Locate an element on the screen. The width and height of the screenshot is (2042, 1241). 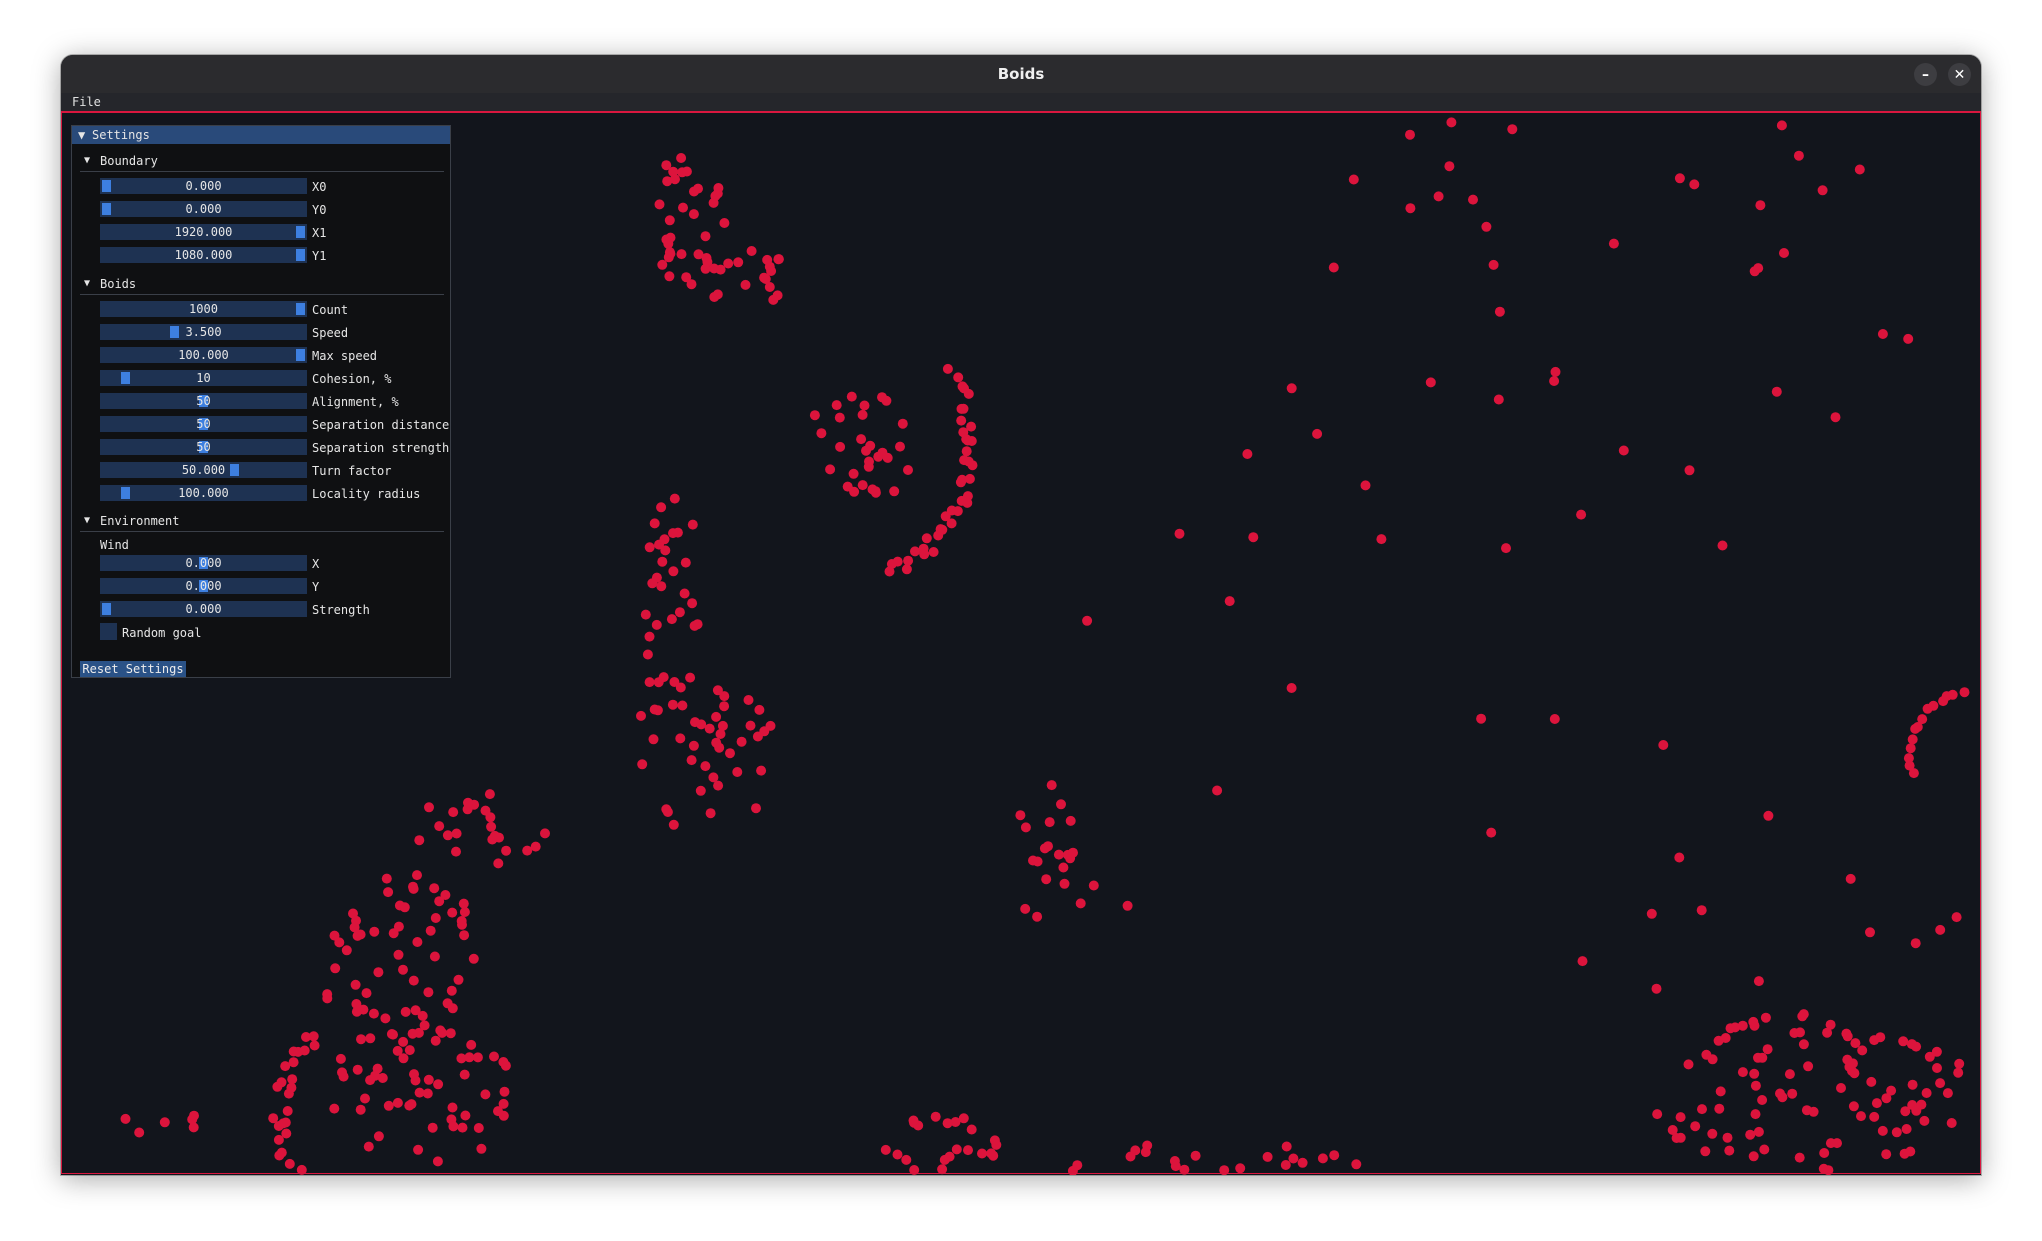
wind-x-slider: 0.000 is located at coordinates (203, 563).